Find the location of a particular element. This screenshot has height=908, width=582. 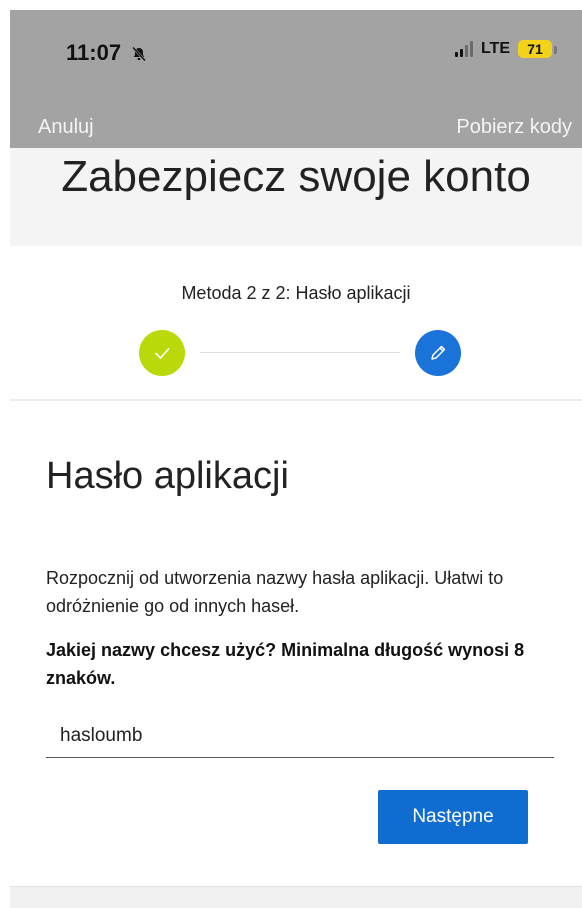

page-title: Zabezpiecz swoje konto is located at coordinates (296, 176).